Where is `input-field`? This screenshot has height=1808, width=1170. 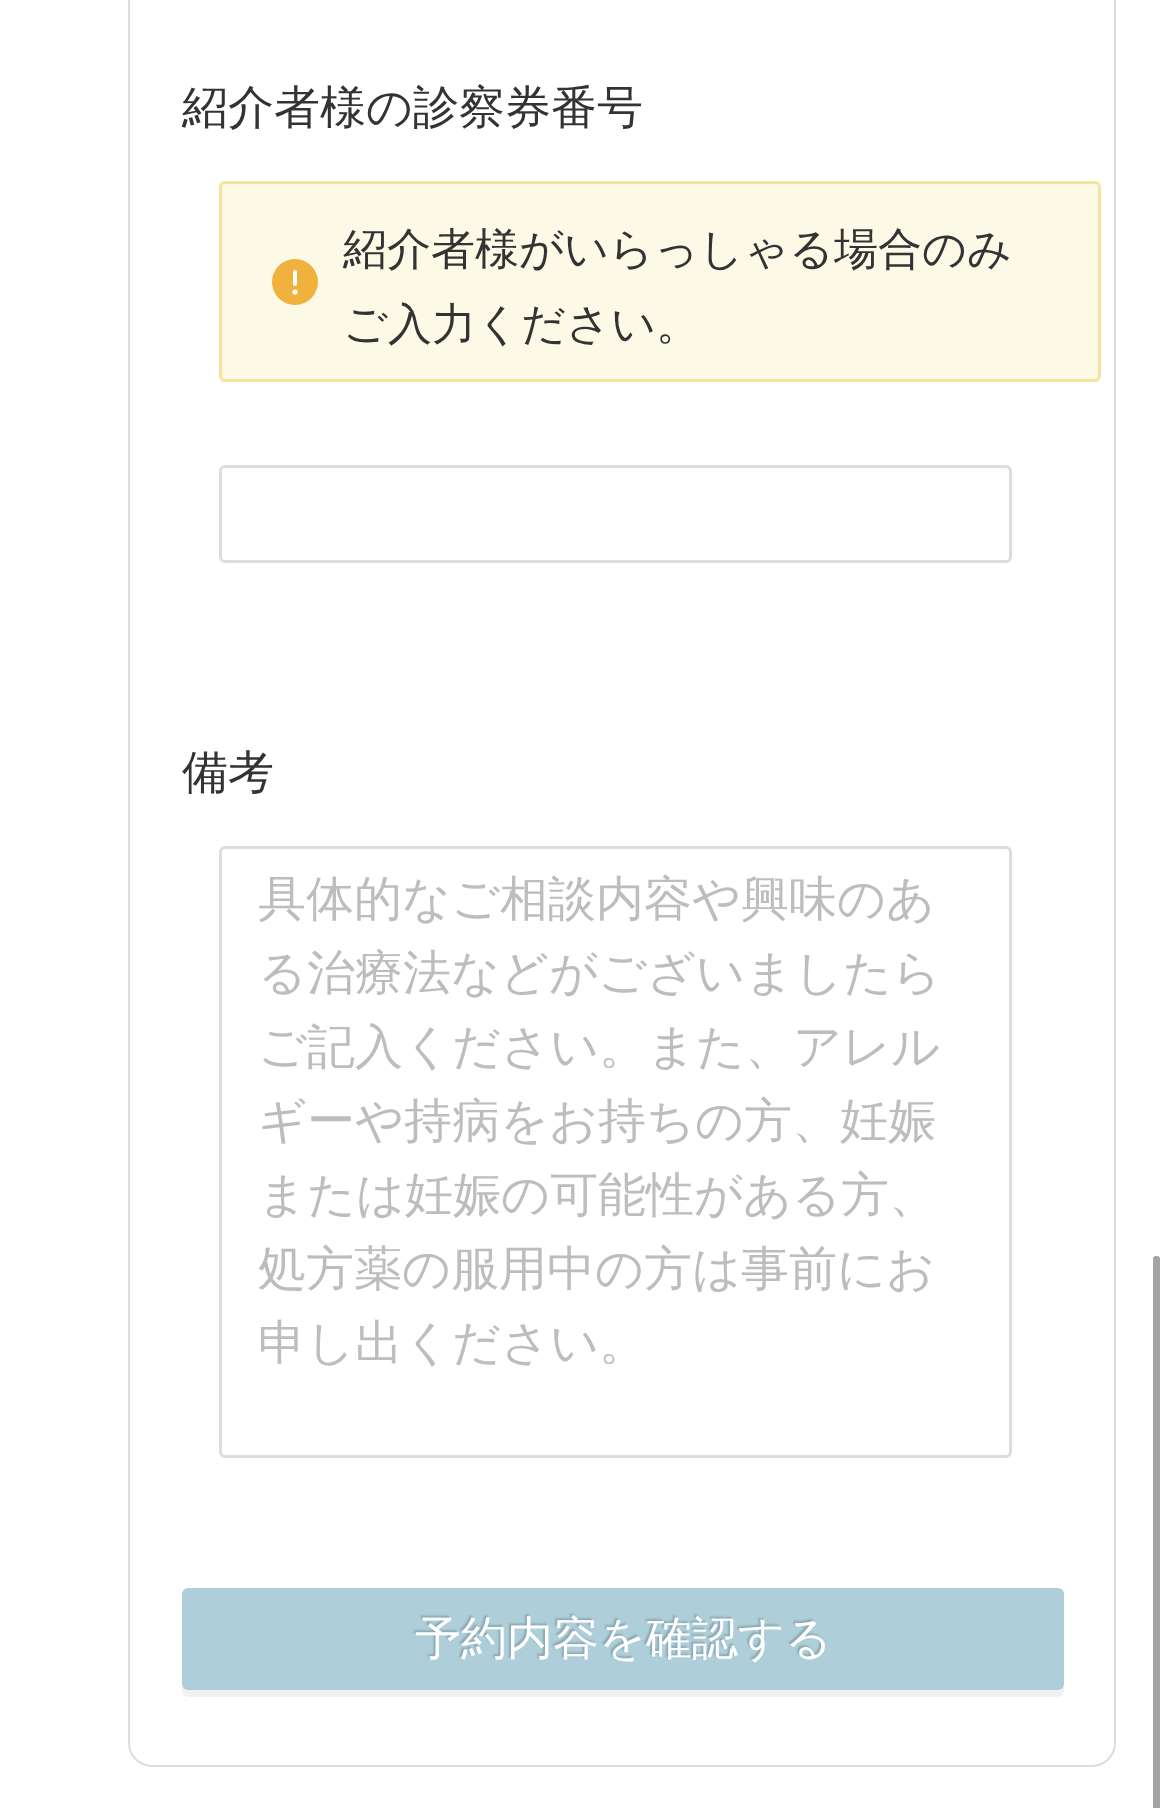
input-field is located at coordinates (615, 514).